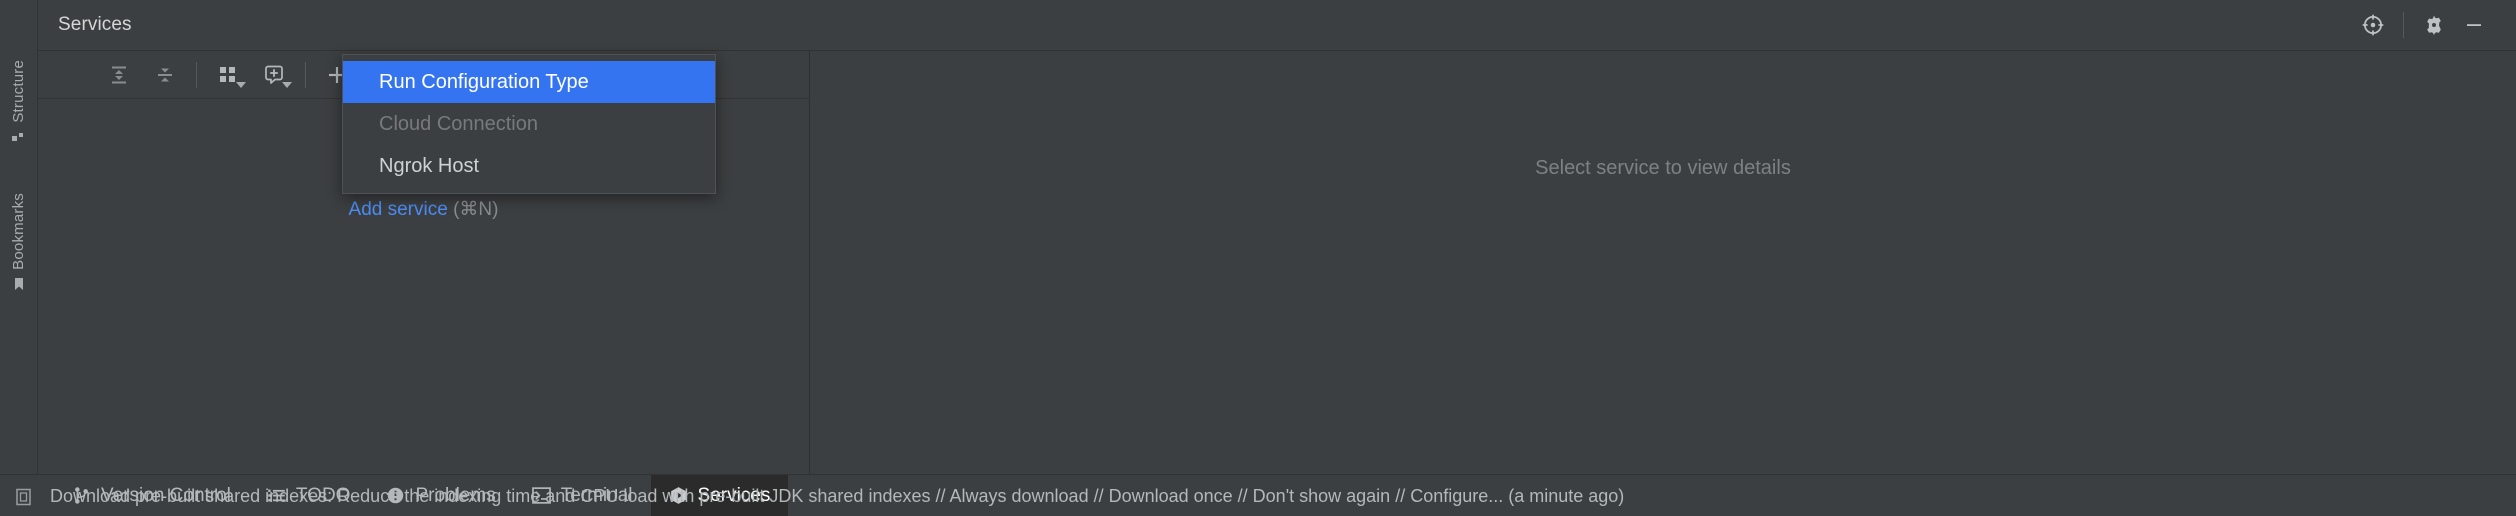 This screenshot has height=516, width=2516. Describe the element at coordinates (529, 166) in the screenshot. I see `menu-item-ngrok-host: Ngrok Host` at that location.